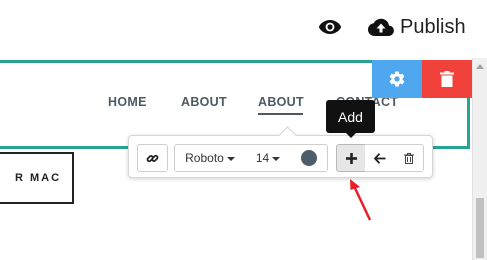  I want to click on link-icon, so click(152, 158).